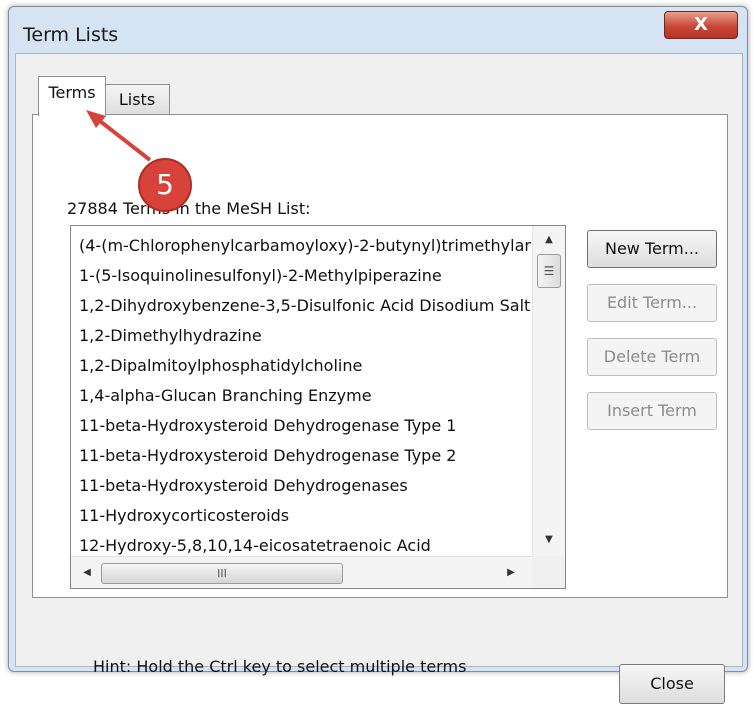 The width and height of the screenshot is (753, 704). I want to click on window-title: Term Lists, so click(71, 35).